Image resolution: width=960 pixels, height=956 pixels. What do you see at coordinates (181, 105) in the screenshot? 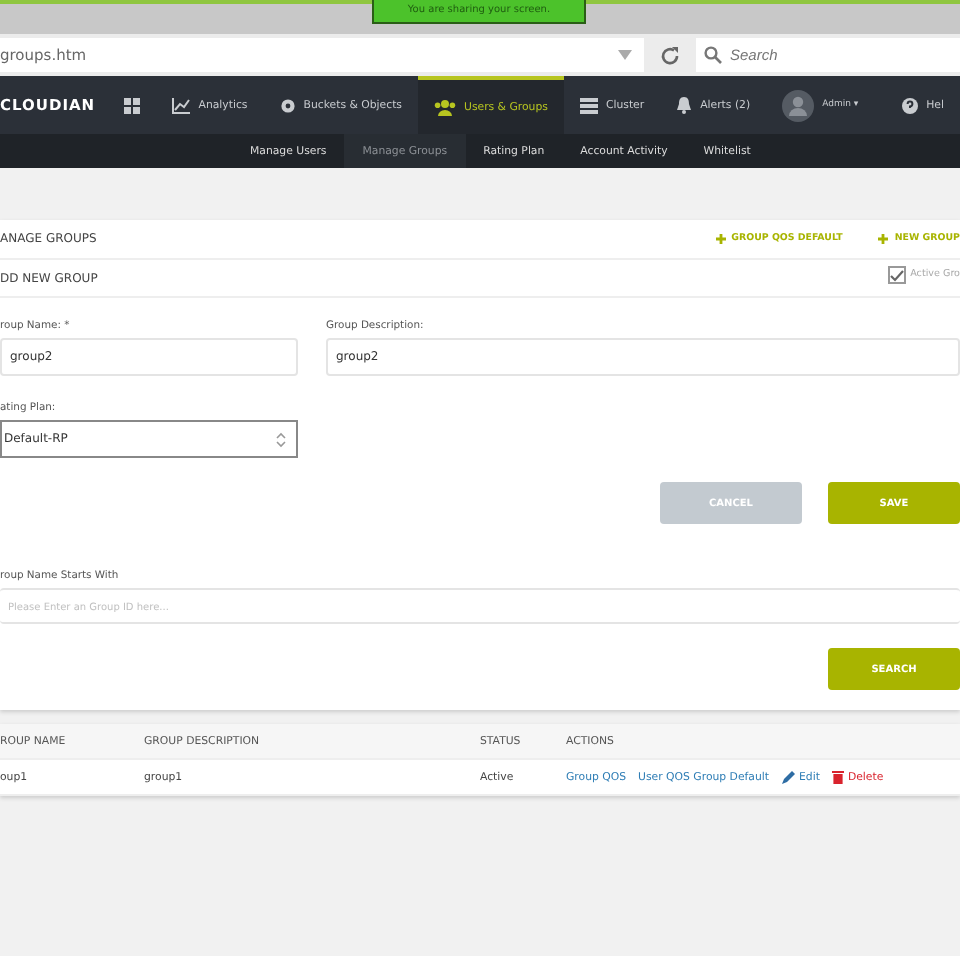
I see `line-chart-icon` at bounding box center [181, 105].